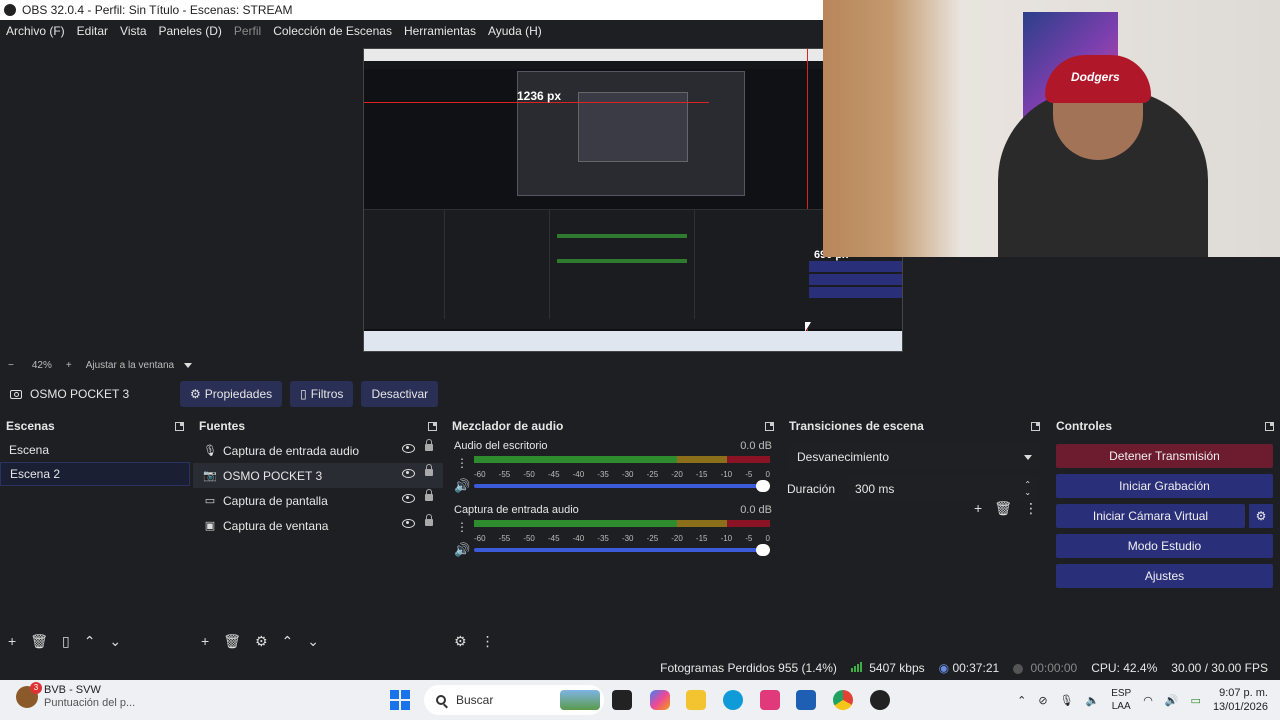  I want to click on virtual-camera-settings-gear-icon: ⚙, so click(1261, 516).